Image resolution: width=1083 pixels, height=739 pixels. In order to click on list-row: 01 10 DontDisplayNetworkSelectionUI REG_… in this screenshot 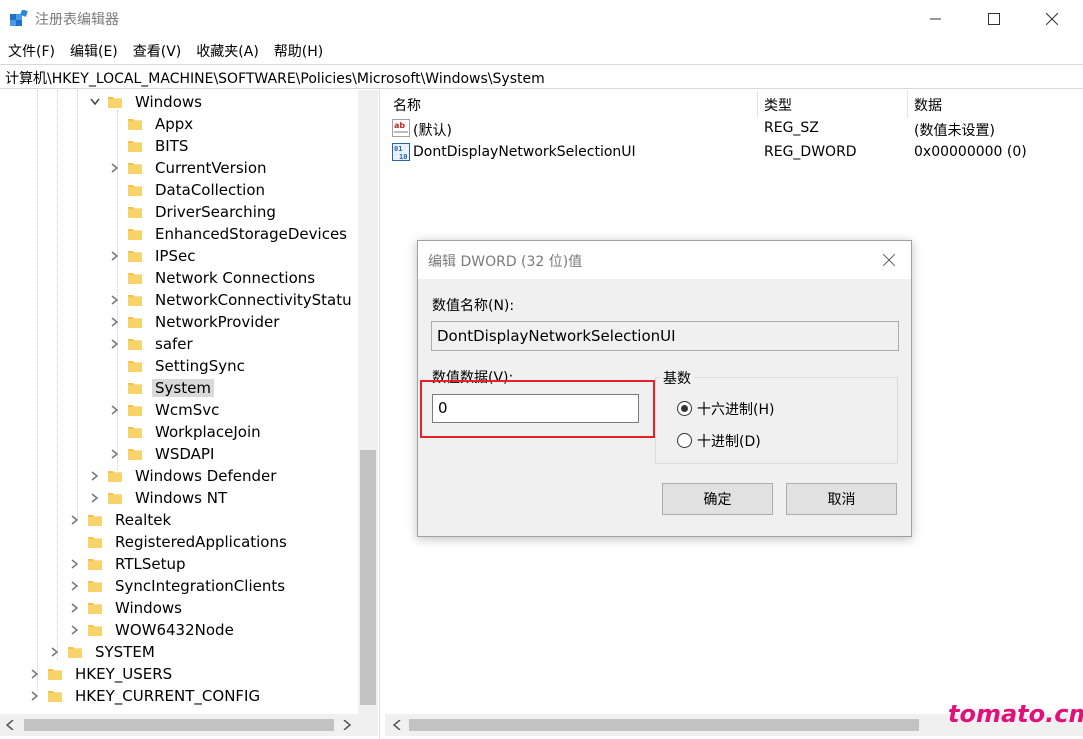, I will do `click(734, 153)`.